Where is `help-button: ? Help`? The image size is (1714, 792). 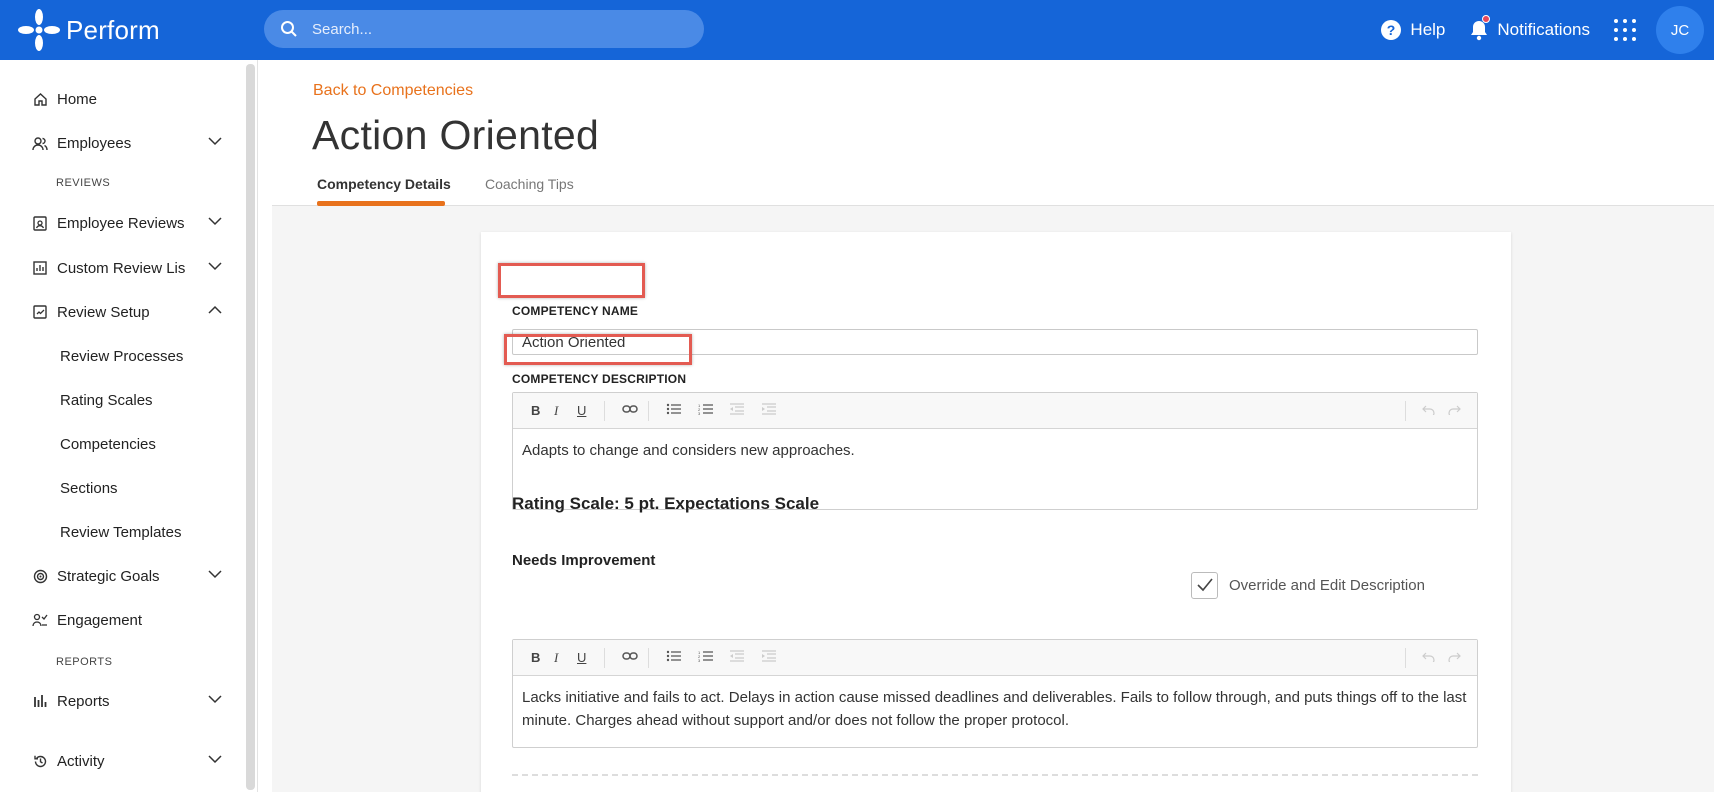
help-button: ? Help is located at coordinates (1412, 30).